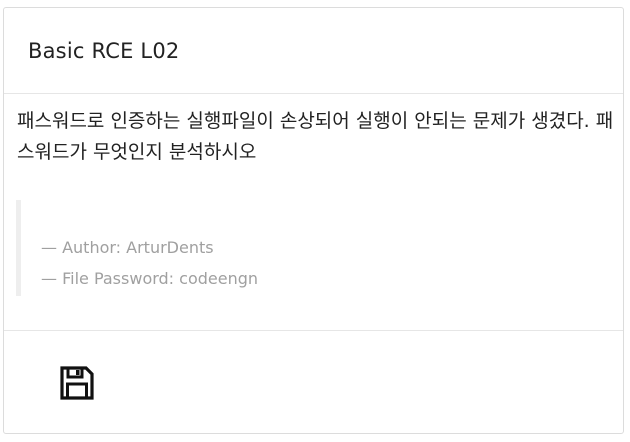 The image size is (630, 442). I want to click on floppy-disk-icon, so click(77, 383).